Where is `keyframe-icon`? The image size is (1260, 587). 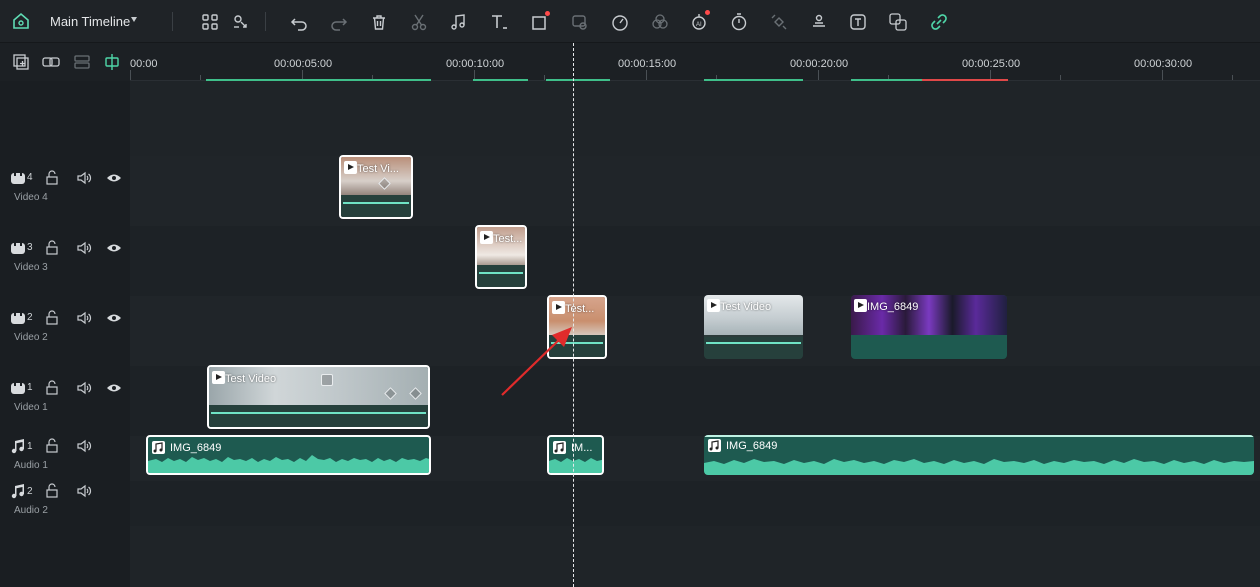
keyframe-icon is located at coordinates (779, 22).